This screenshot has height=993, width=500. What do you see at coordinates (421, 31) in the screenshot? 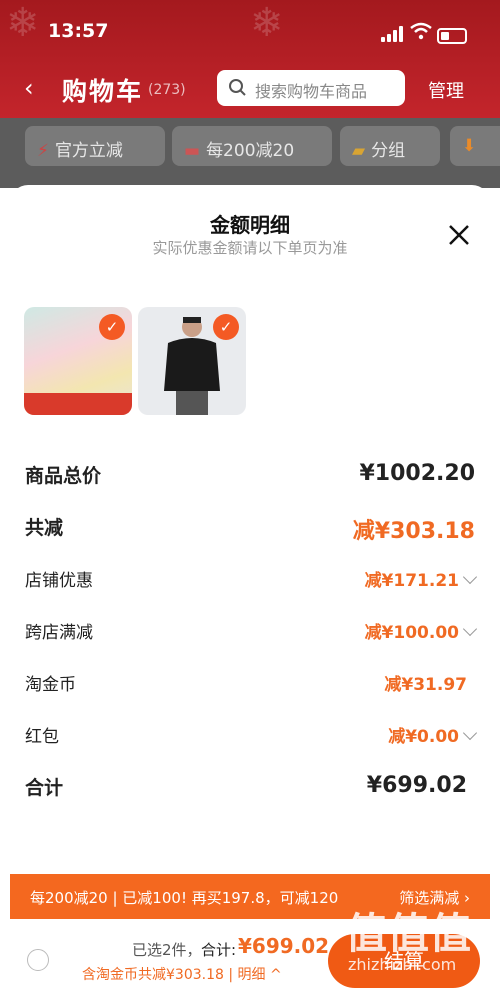
I see `wifi-icon` at bounding box center [421, 31].